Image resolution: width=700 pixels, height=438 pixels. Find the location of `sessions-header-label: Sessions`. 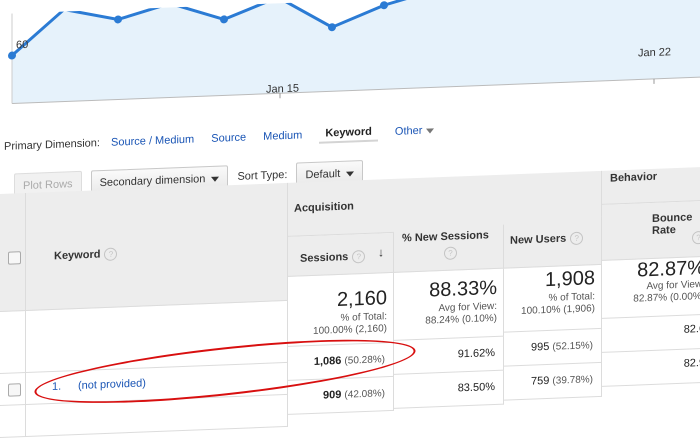

sessions-header-label: Sessions is located at coordinates (324, 258).